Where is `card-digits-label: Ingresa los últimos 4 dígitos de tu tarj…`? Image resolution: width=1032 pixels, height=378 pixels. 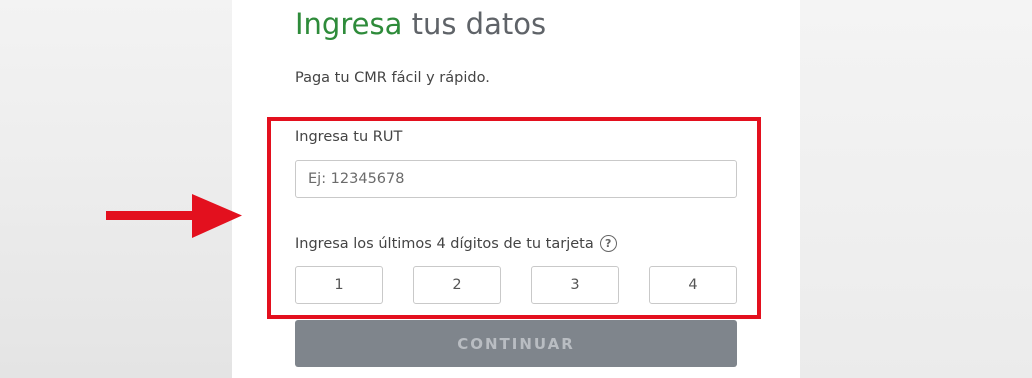 card-digits-label: Ingresa los últimos 4 dígitos de tu tarj… is located at coordinates (444, 243).